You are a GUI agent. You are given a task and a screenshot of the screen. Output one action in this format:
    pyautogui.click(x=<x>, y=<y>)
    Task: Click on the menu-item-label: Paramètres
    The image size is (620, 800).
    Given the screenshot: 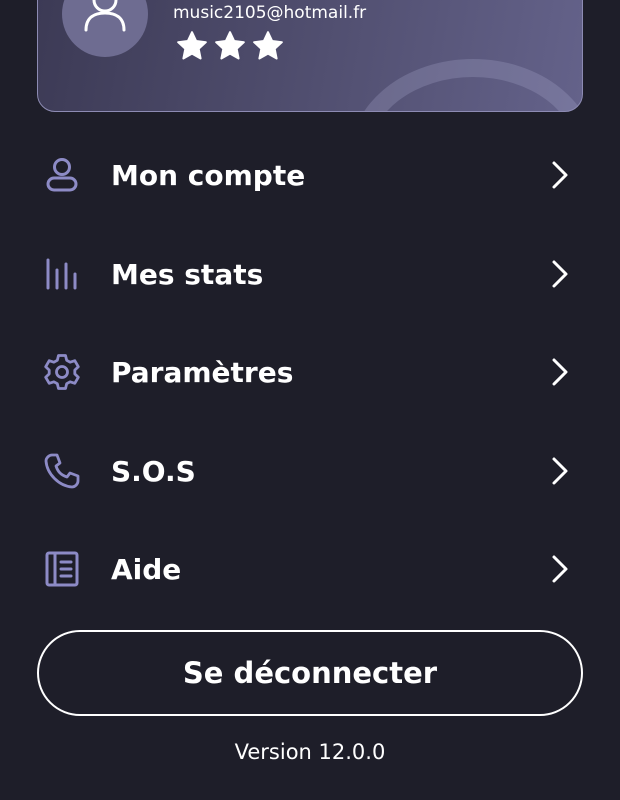 What is the action you would take?
    pyautogui.click(x=202, y=372)
    